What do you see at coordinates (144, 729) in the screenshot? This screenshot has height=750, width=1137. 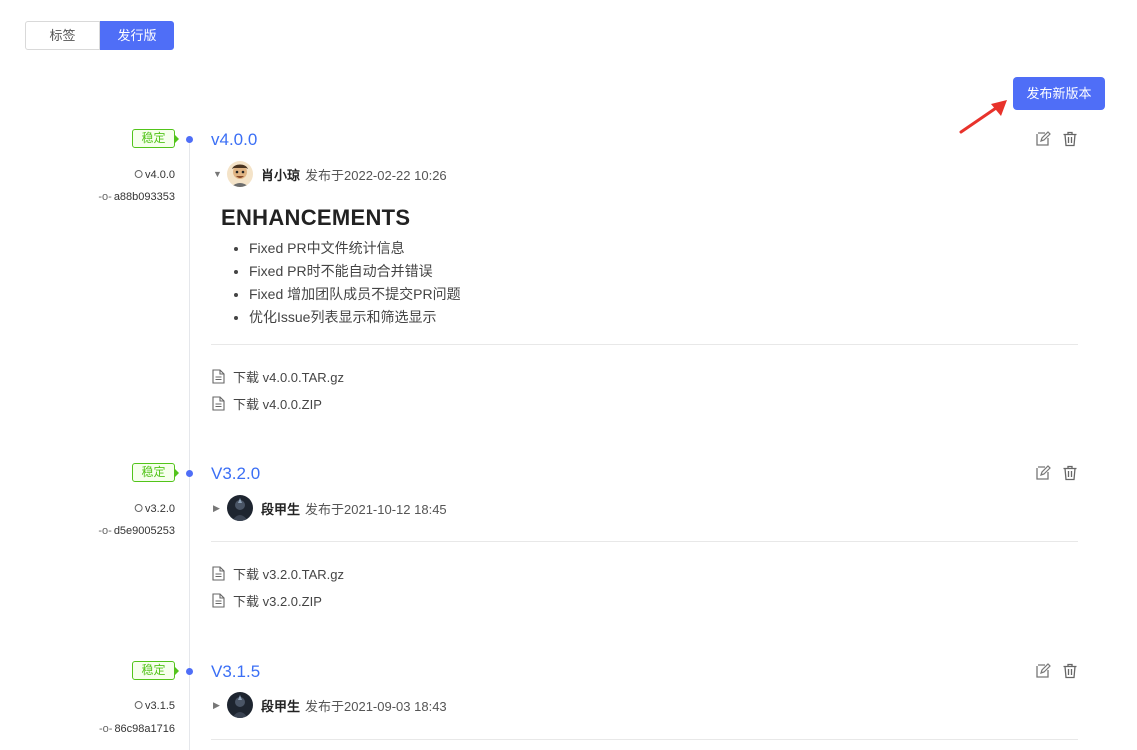 I see `commit-label: 86c98a1716` at bounding box center [144, 729].